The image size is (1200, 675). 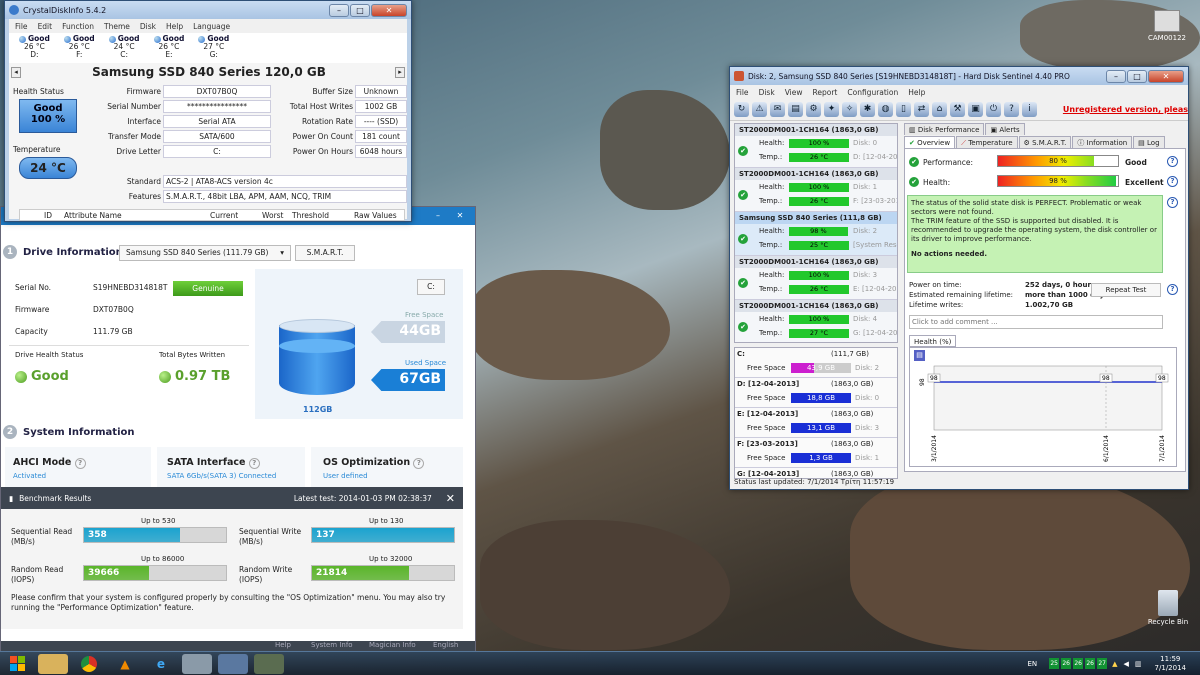 I want to click on menu-item-function: Function, so click(x=78, y=26).